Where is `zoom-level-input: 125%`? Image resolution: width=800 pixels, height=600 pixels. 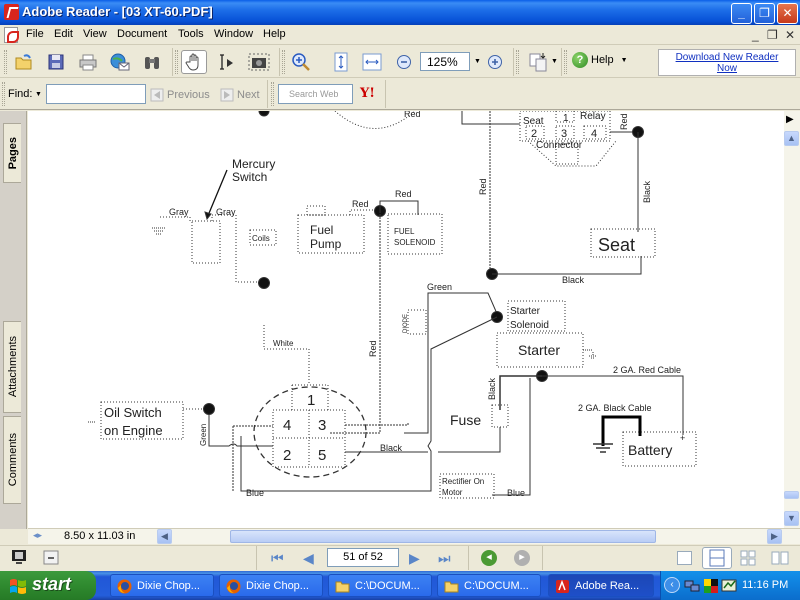
zoom-level-input: 125% is located at coordinates (445, 61).